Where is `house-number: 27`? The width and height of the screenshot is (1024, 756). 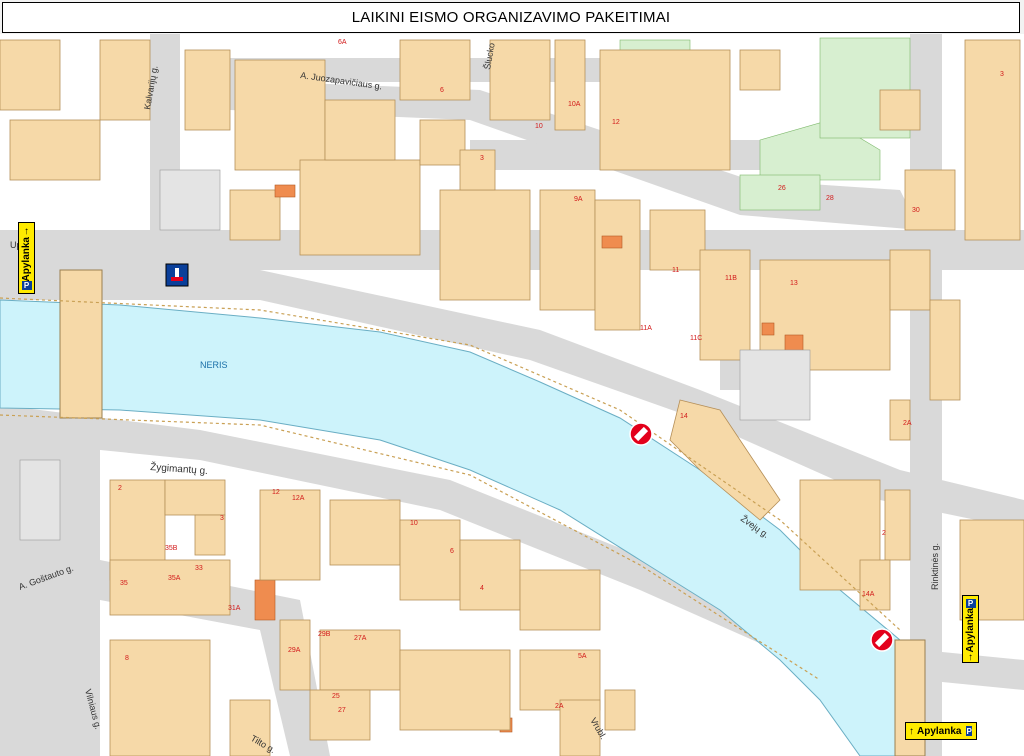
house-number: 27 is located at coordinates (342, 710).